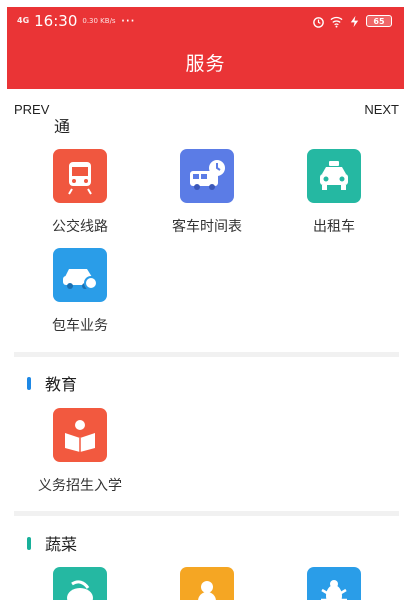  What do you see at coordinates (80, 227) in the screenshot?
I see `service-item-label: 公交线路` at bounding box center [80, 227].